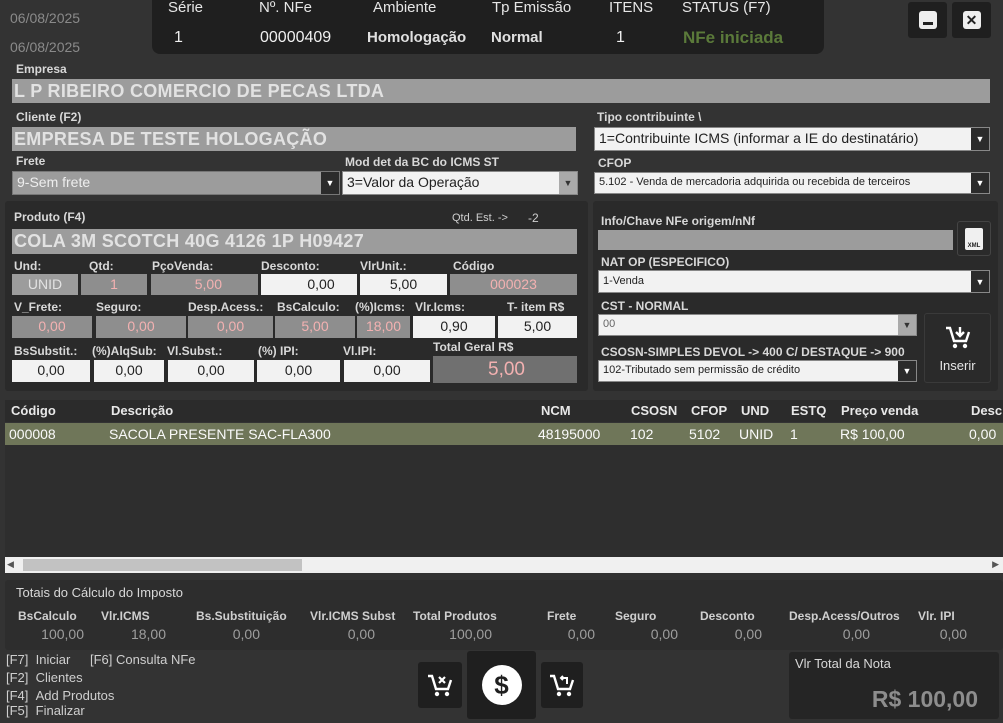 The height and width of the screenshot is (723, 1003). I want to click on desp-acess-field: 0,00, so click(230, 327).